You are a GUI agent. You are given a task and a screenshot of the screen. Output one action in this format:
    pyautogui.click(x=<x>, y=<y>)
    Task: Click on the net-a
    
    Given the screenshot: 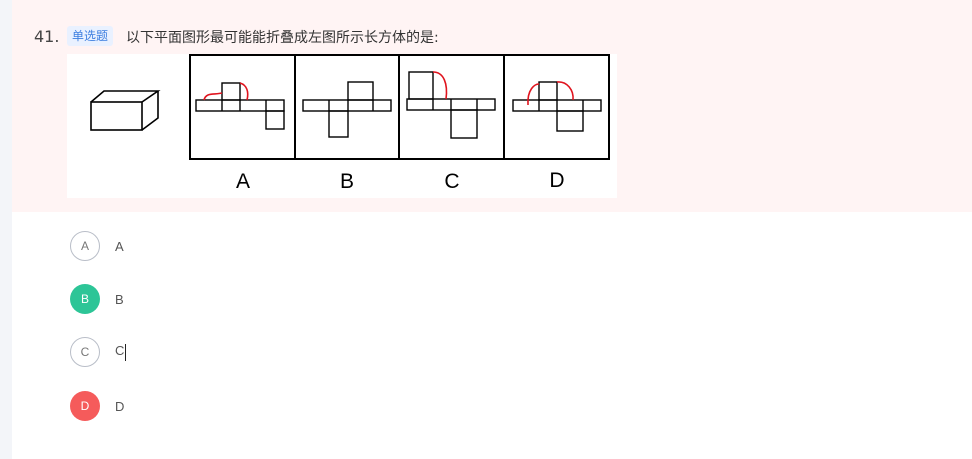 What is the action you would take?
    pyautogui.click(x=240, y=106)
    